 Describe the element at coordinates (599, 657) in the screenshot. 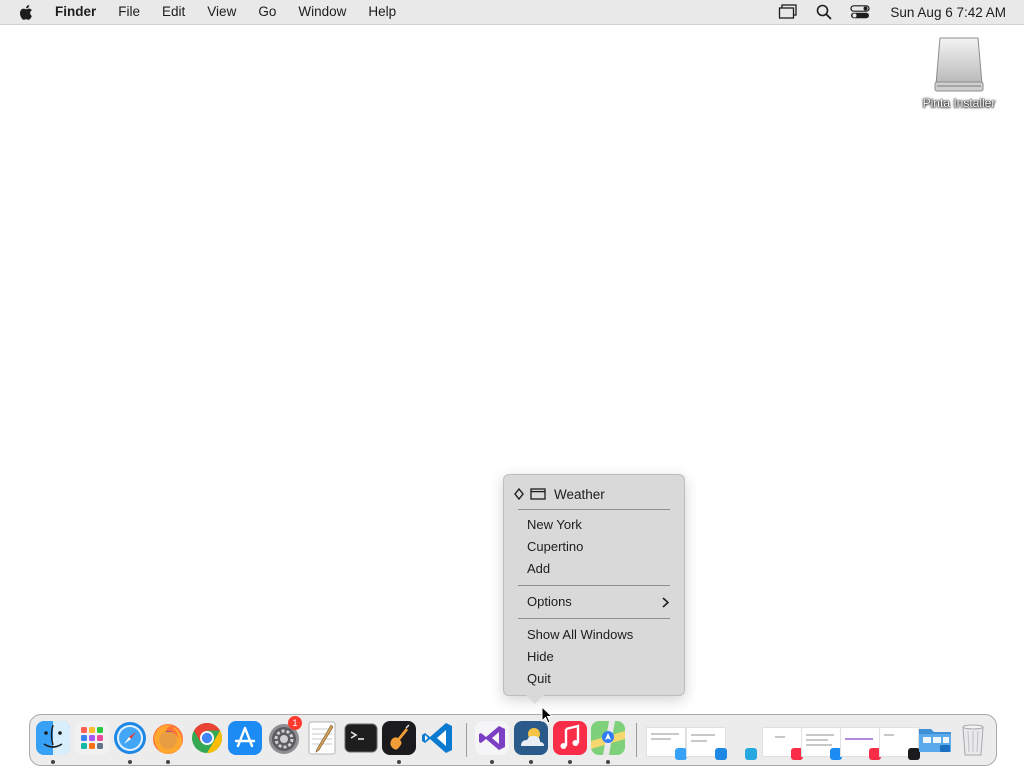

I see `menu-item-hide: Hide` at that location.